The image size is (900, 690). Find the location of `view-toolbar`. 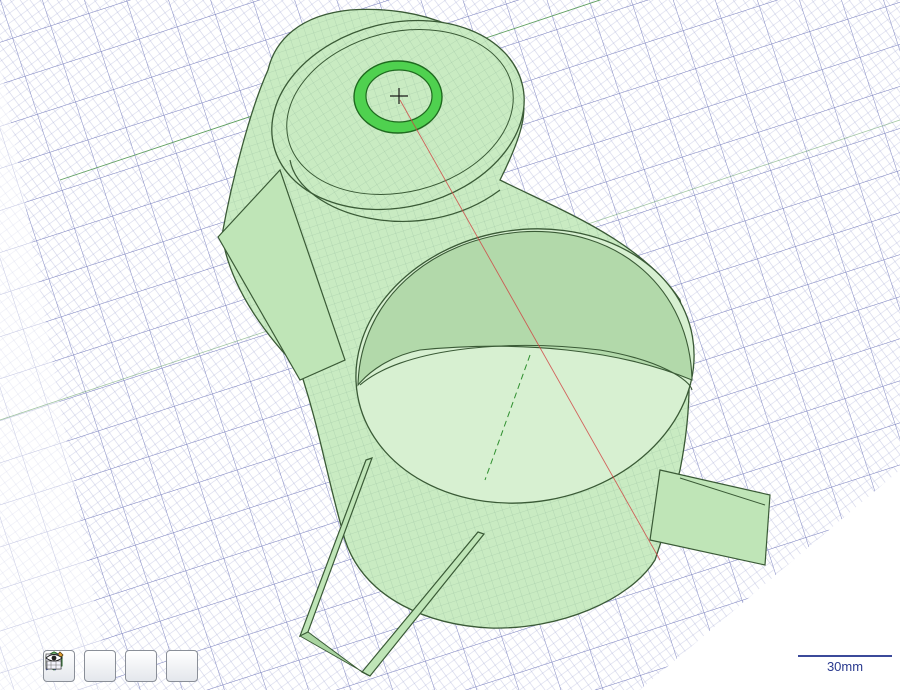

view-toolbar is located at coordinates (120, 666).